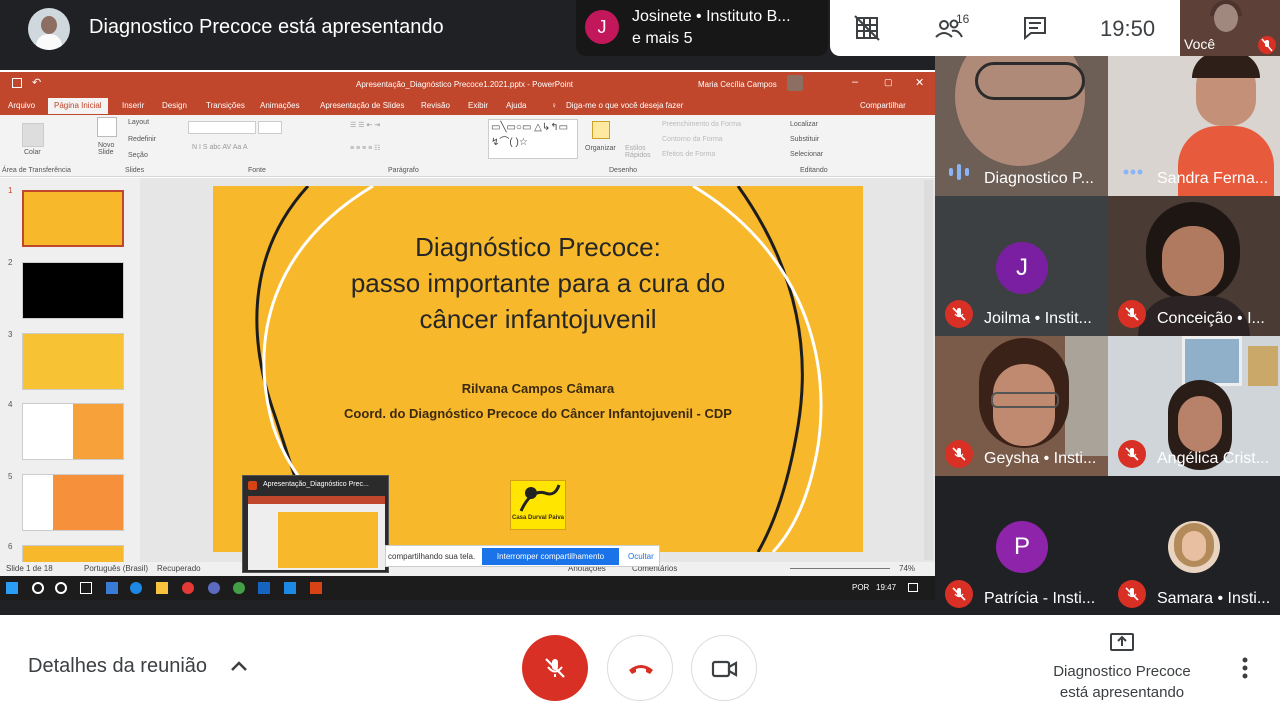  Describe the element at coordinates (913, 587) in the screenshot. I see `notifications-icon` at that location.